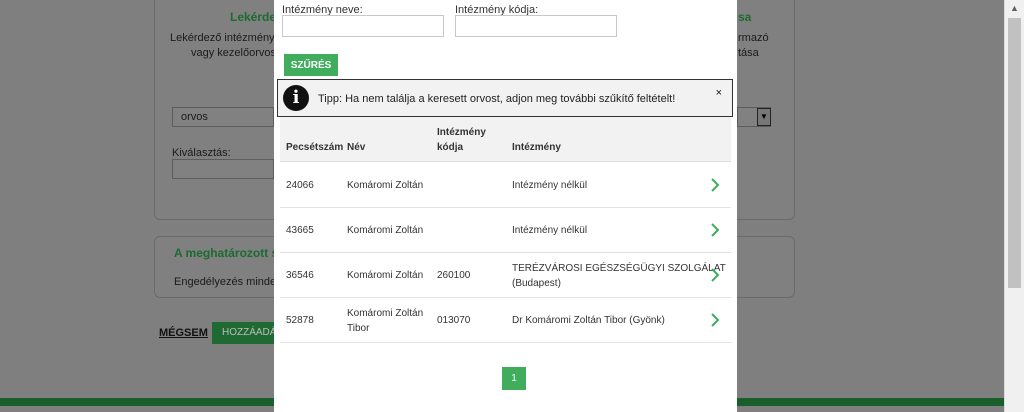 The width and height of the screenshot is (1024, 412). What do you see at coordinates (745, 17) in the screenshot?
I see `background-panel-title-right: sa` at bounding box center [745, 17].